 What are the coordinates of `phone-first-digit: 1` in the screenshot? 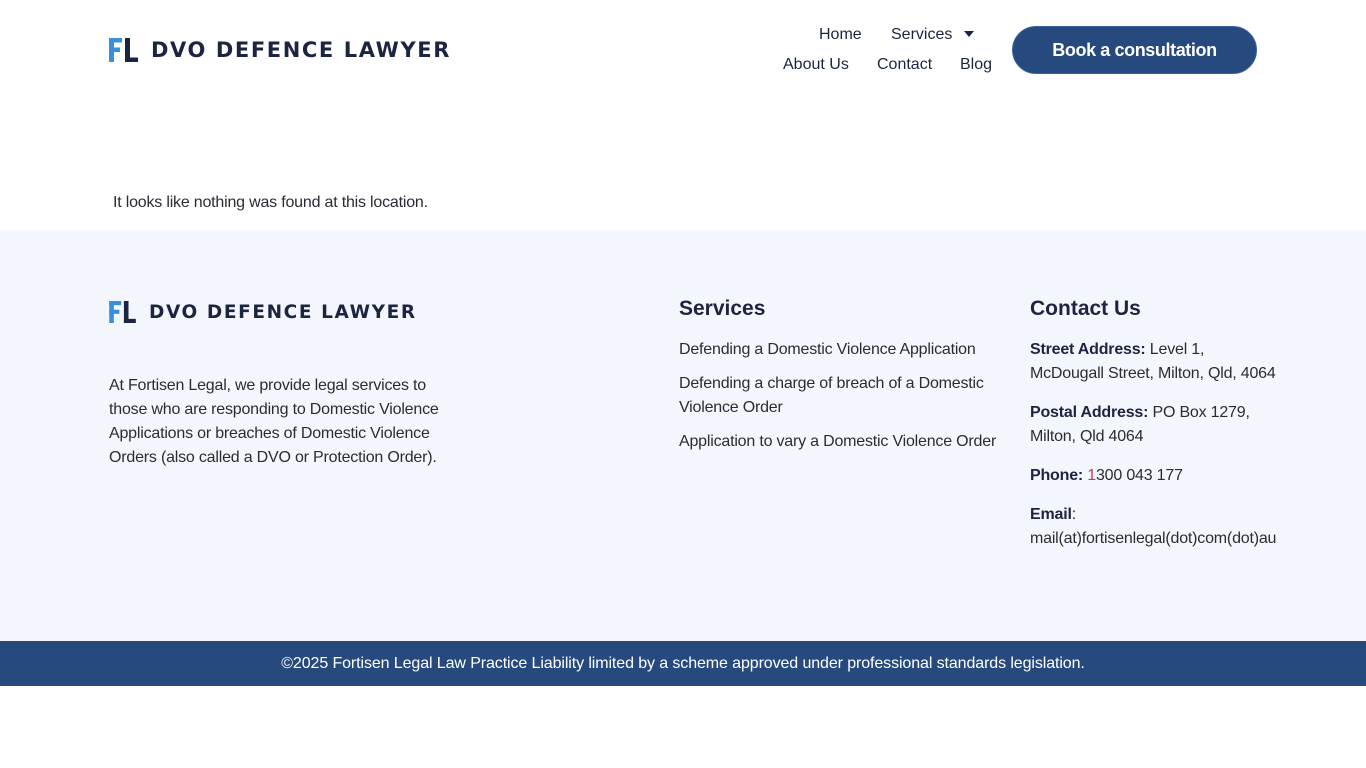 It's located at (1091, 475).